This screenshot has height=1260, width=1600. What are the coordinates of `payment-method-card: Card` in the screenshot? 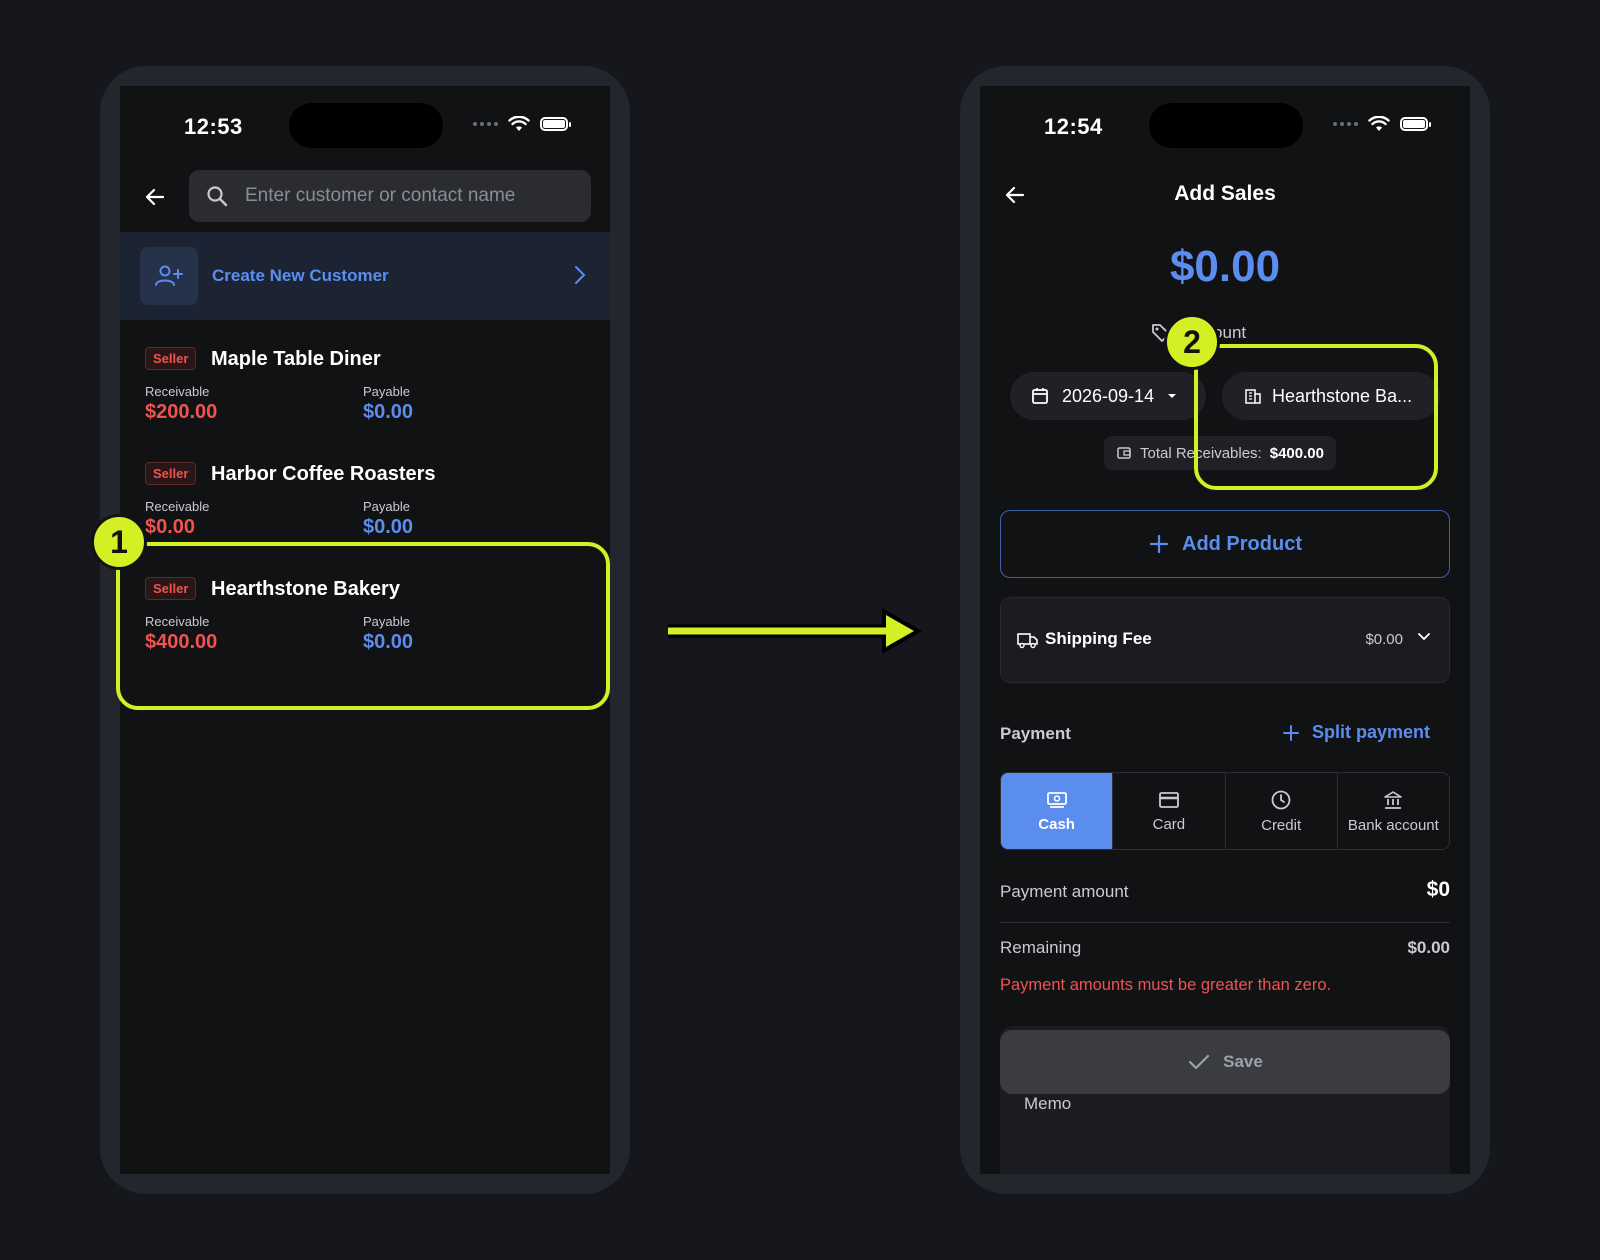 It's located at (1169, 811).